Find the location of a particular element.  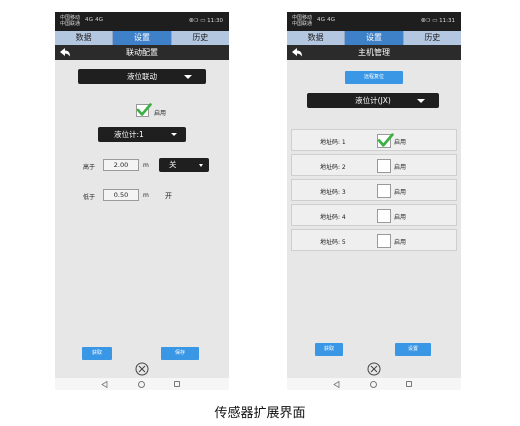

page-title: 主机管理 is located at coordinates (374, 52).